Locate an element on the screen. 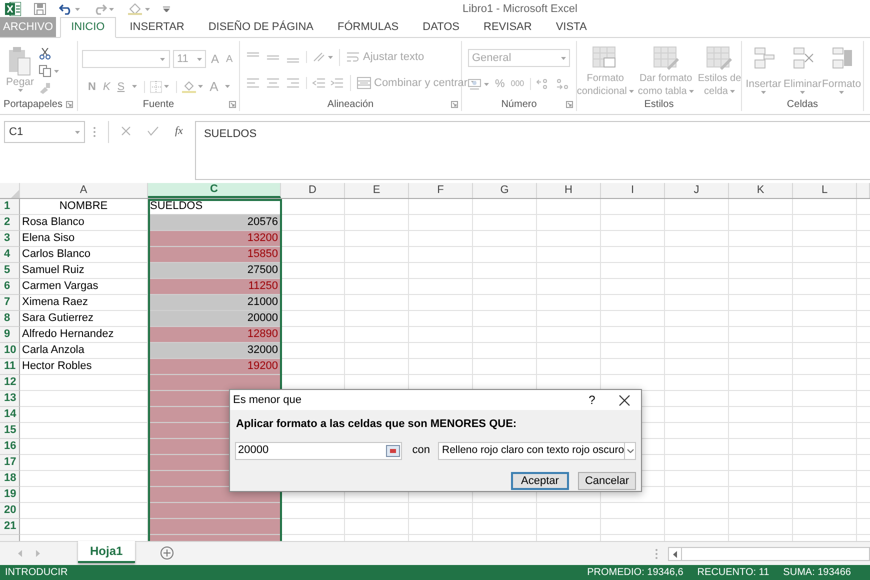 This screenshot has width=870, height=580. font-name-dropdown is located at coordinates (126, 59).